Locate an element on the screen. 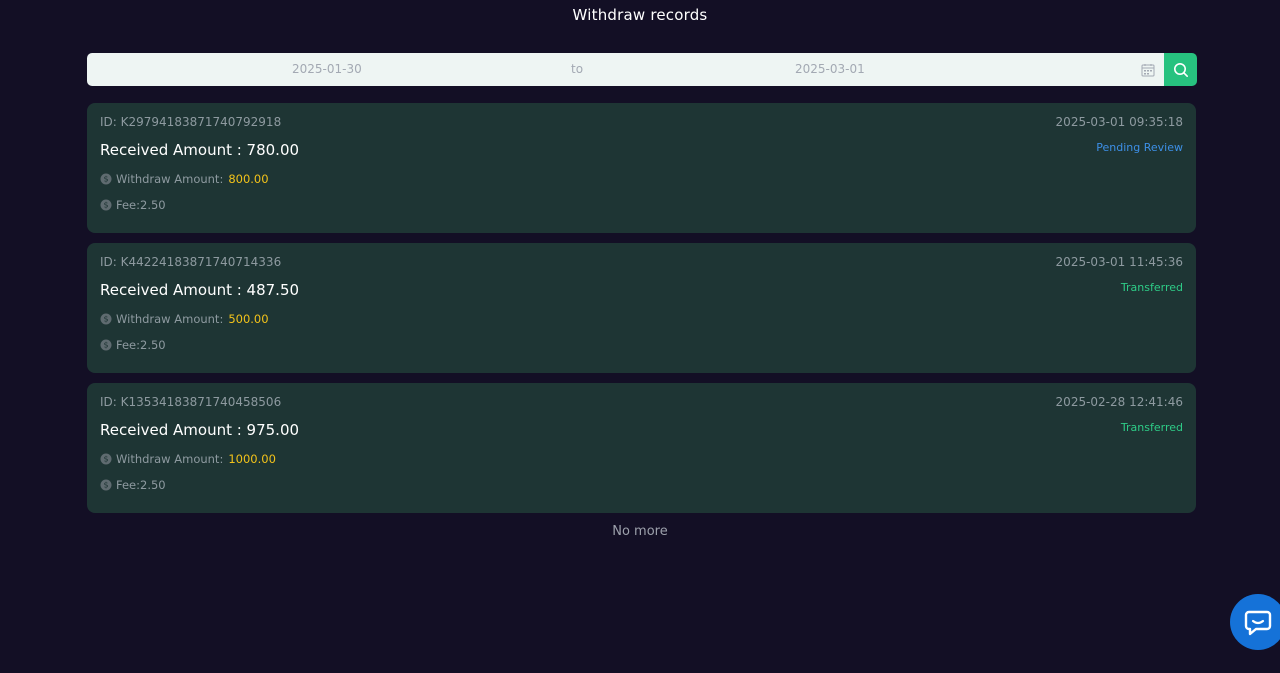  list-end-text: No more is located at coordinates (640, 531).